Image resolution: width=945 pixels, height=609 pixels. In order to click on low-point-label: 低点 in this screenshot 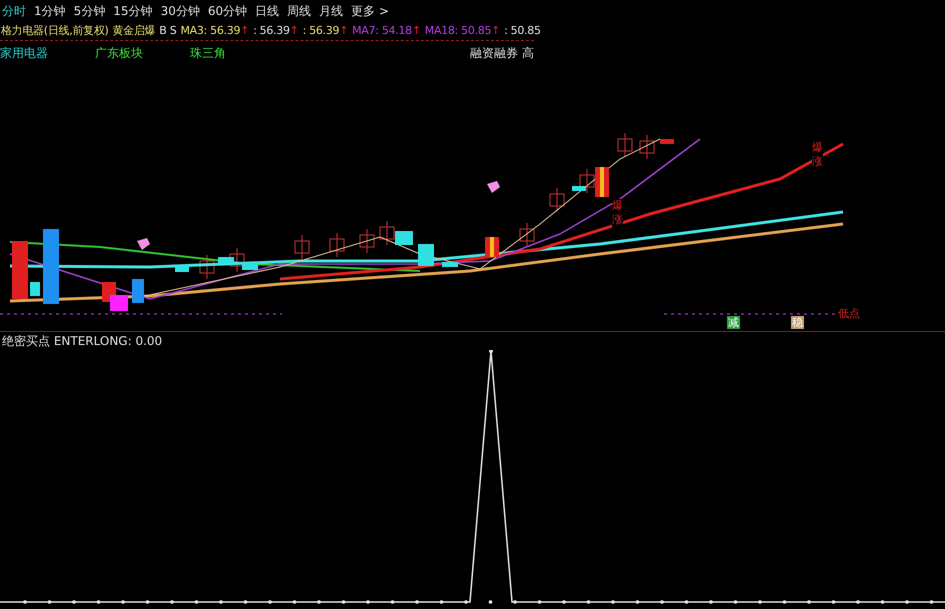, I will do `click(849, 314)`.